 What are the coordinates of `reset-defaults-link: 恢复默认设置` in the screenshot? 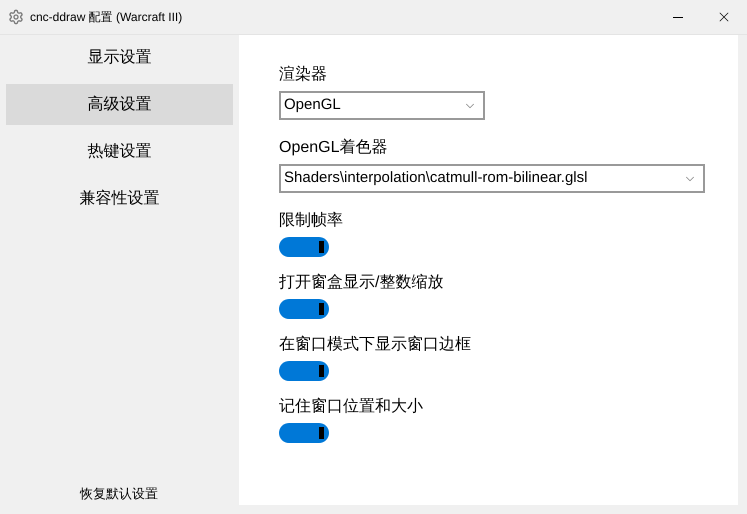 It's located at (119, 493).